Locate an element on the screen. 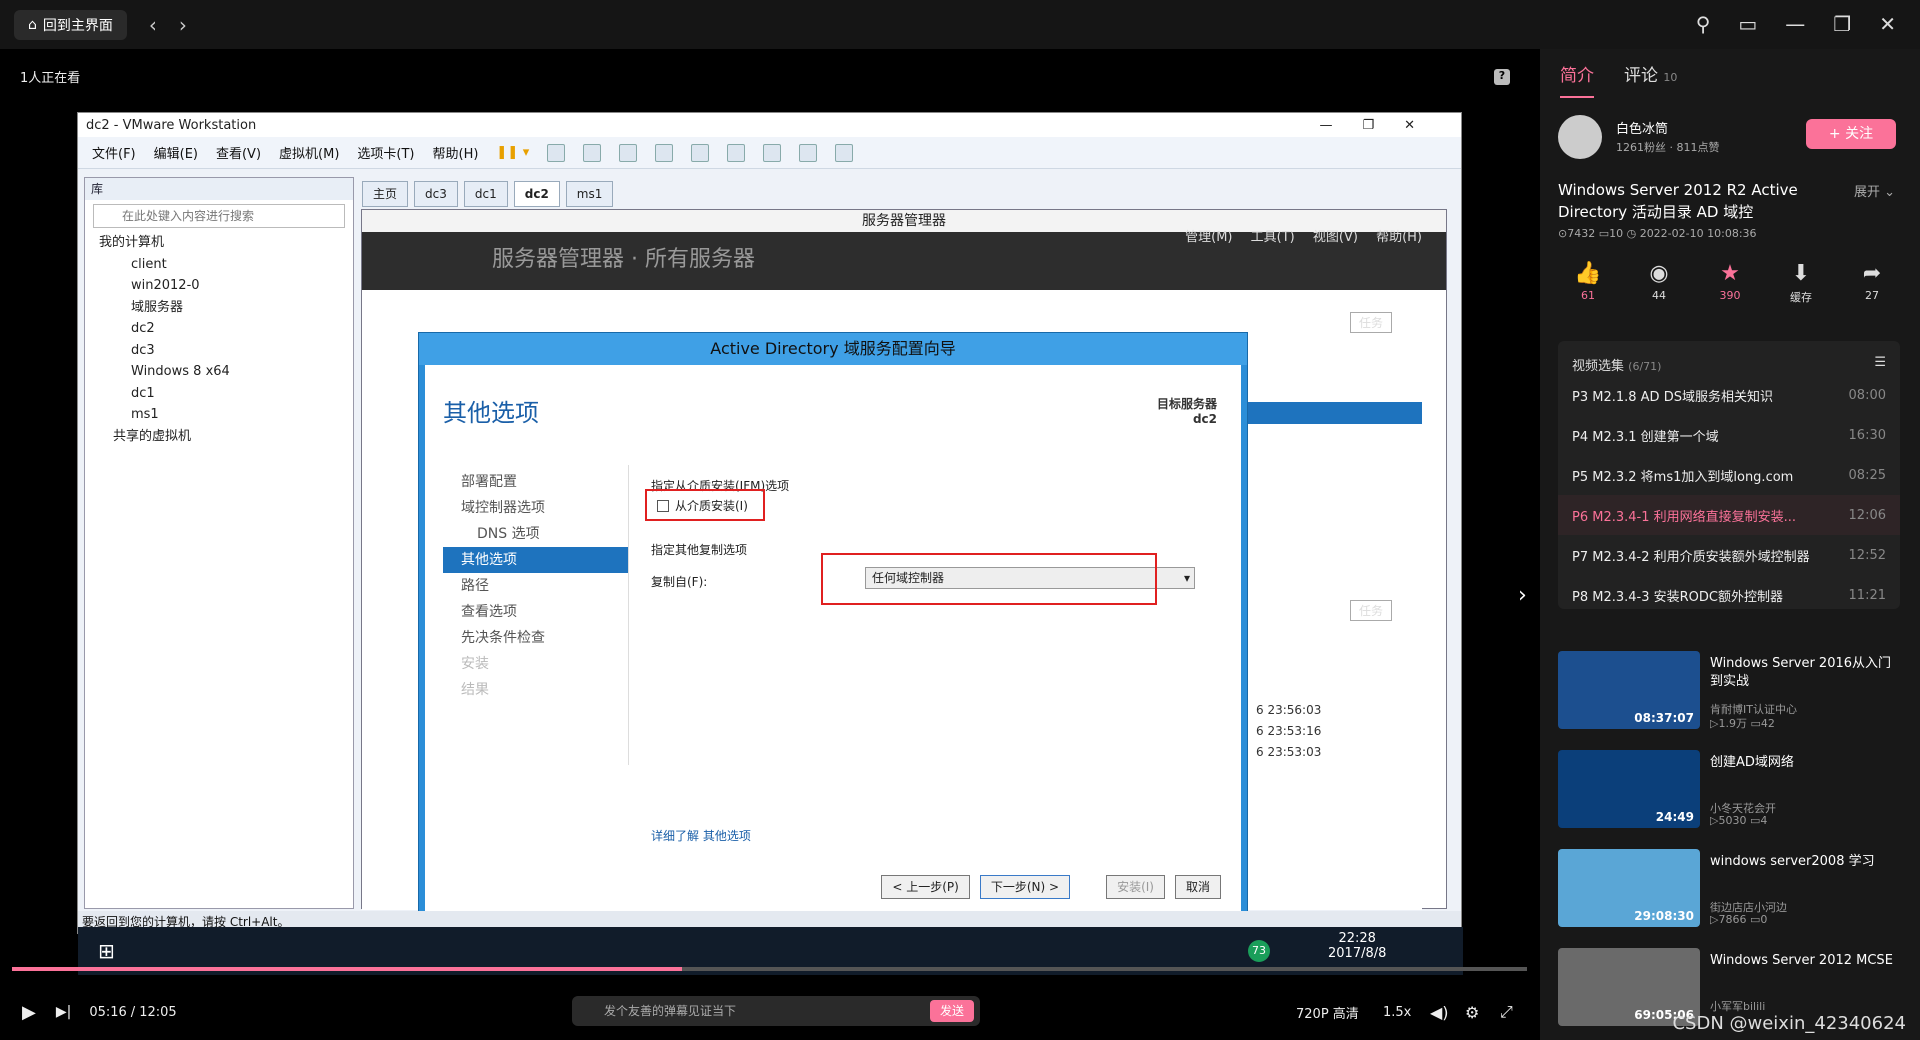  uploader-stats: 1261粉丝 · 811点赞 is located at coordinates (1668, 147).